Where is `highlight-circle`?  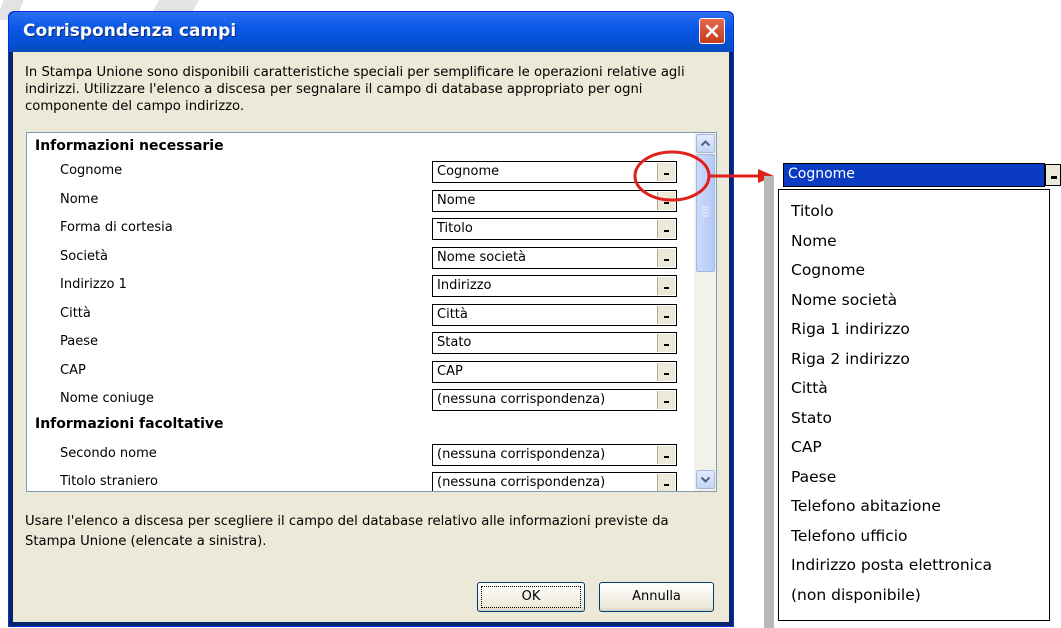 highlight-circle is located at coordinates (672, 176).